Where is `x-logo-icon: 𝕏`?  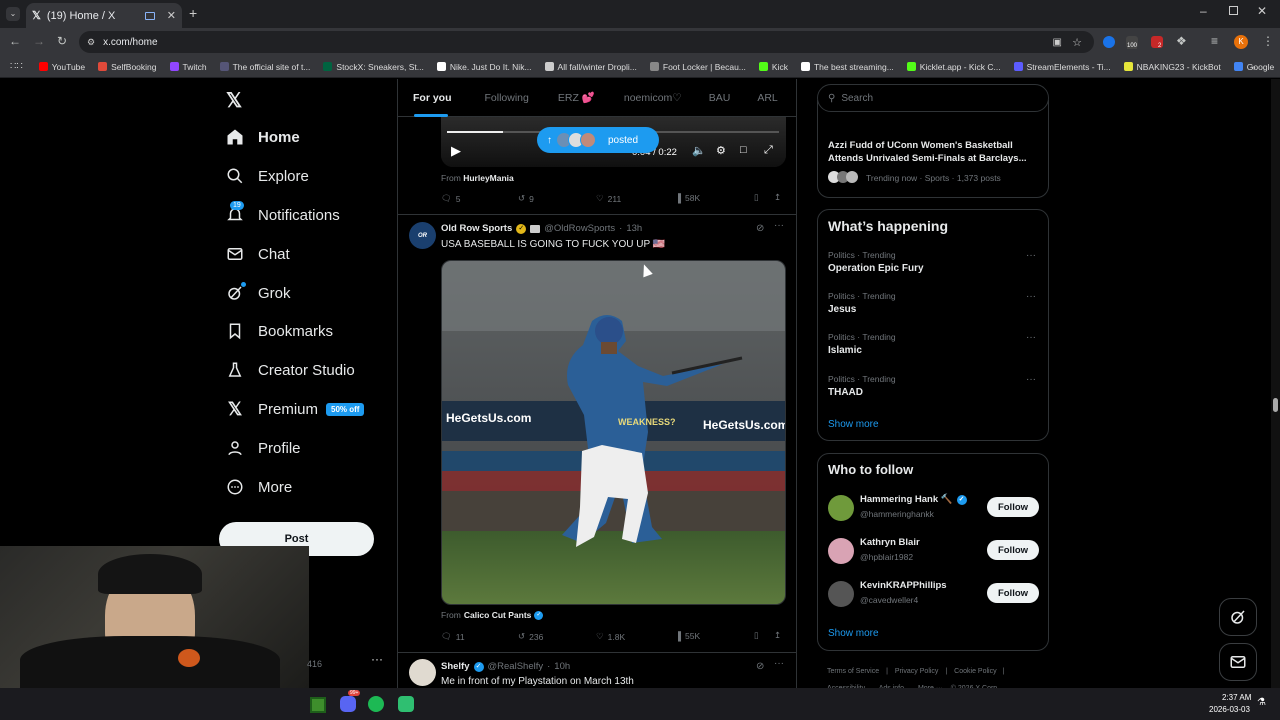 x-logo-icon: 𝕏 is located at coordinates (234, 100).